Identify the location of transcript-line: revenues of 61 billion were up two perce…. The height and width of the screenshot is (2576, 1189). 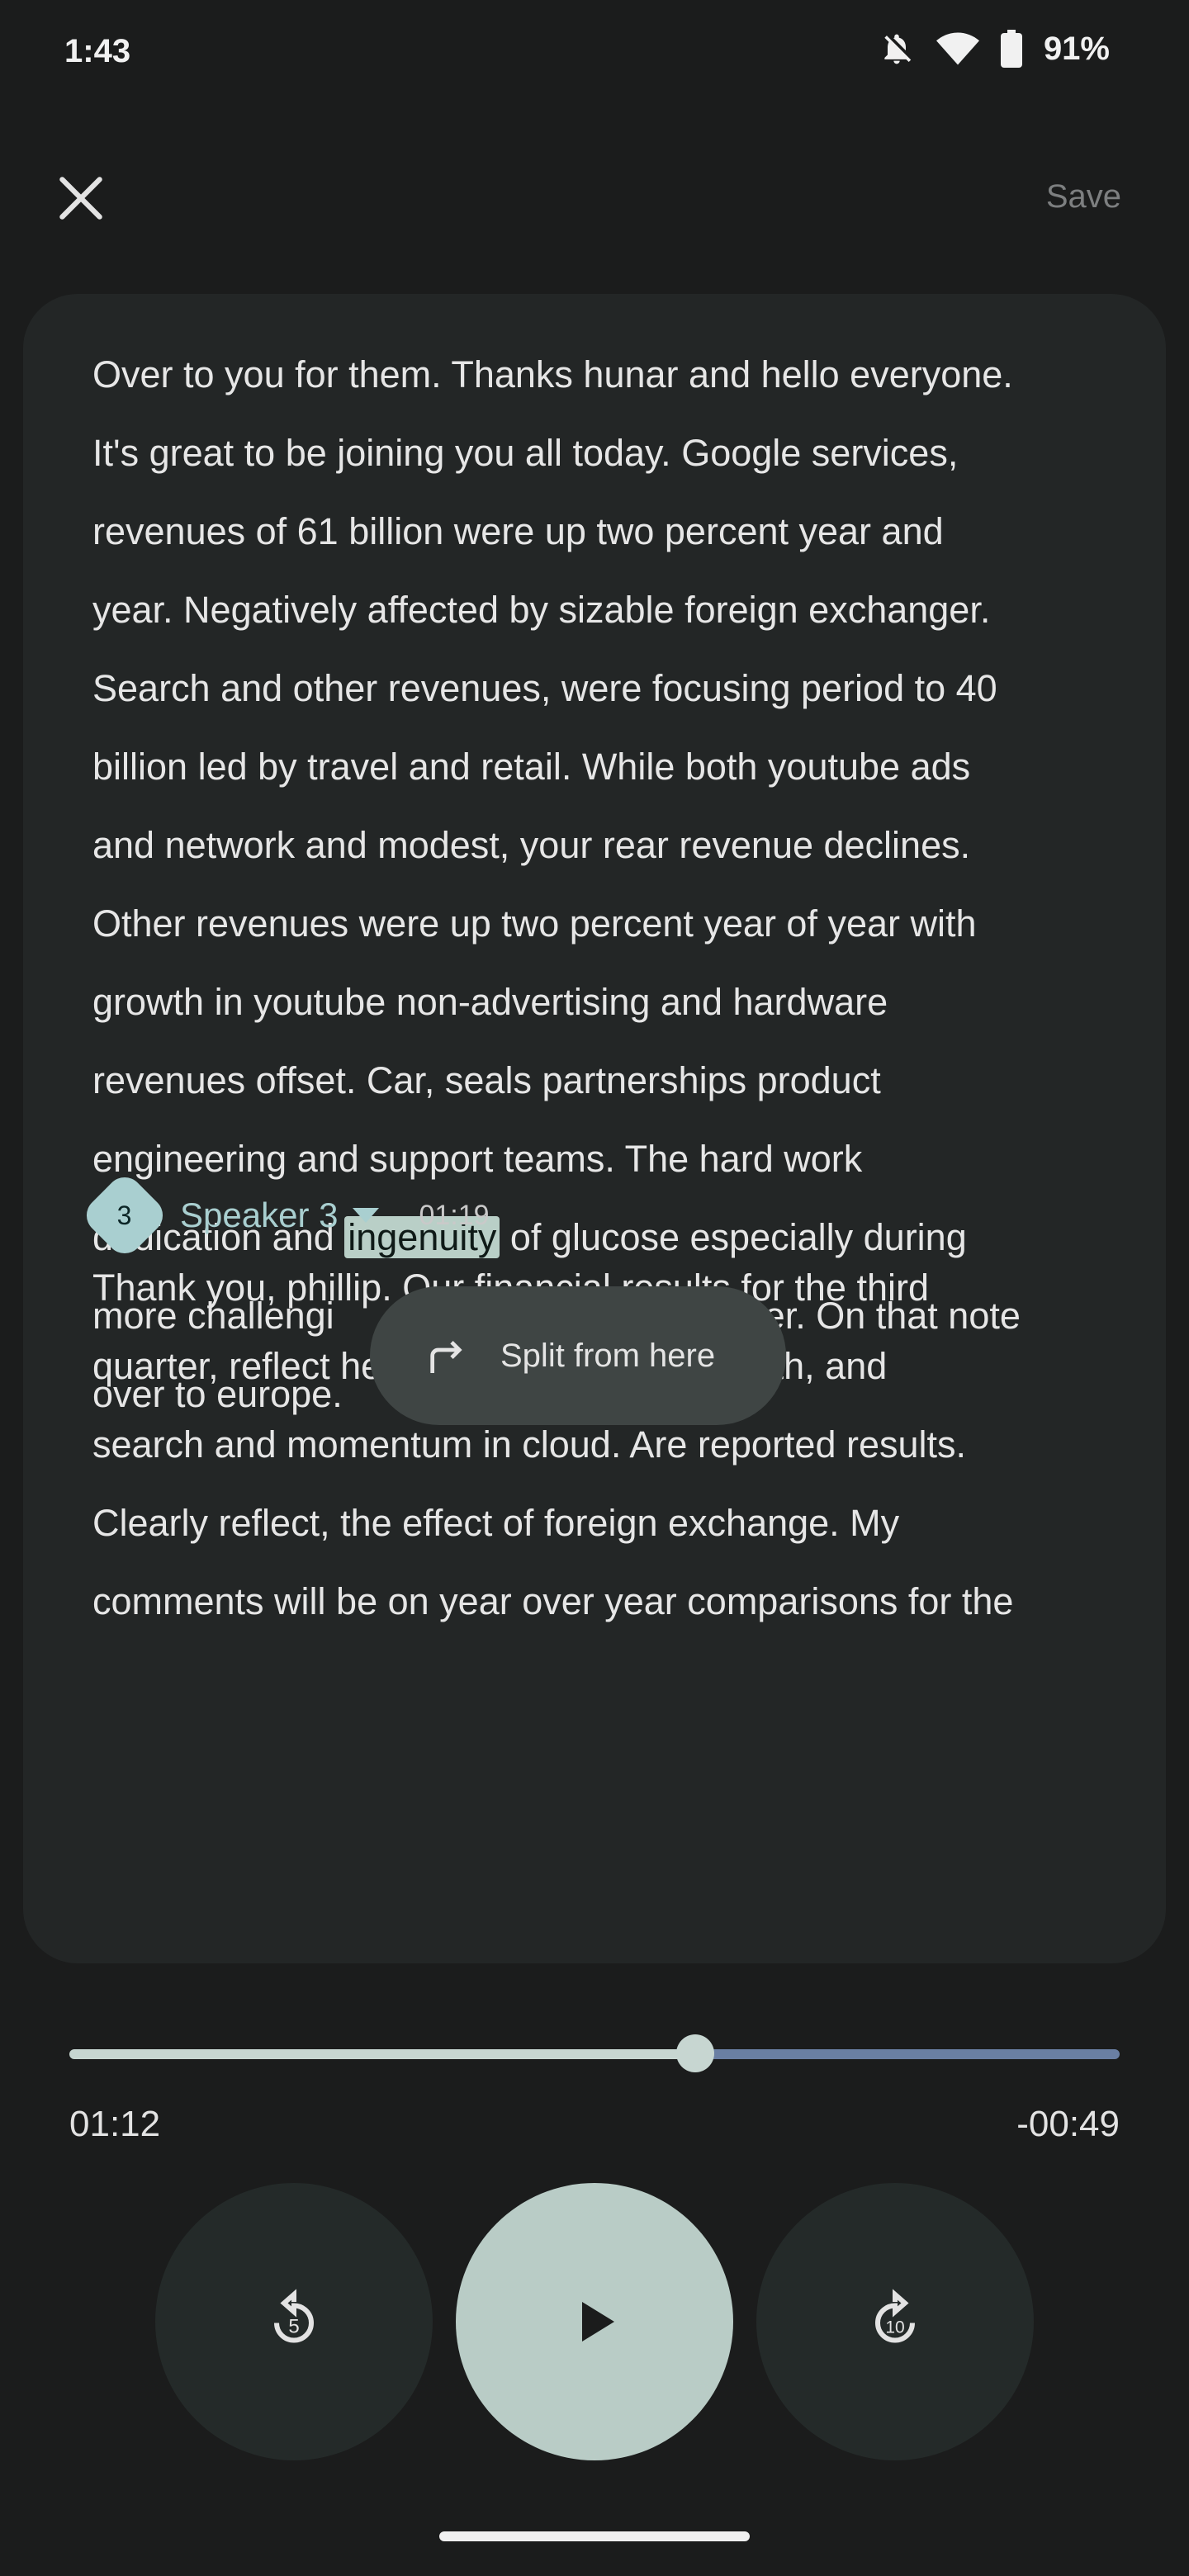
(518, 531).